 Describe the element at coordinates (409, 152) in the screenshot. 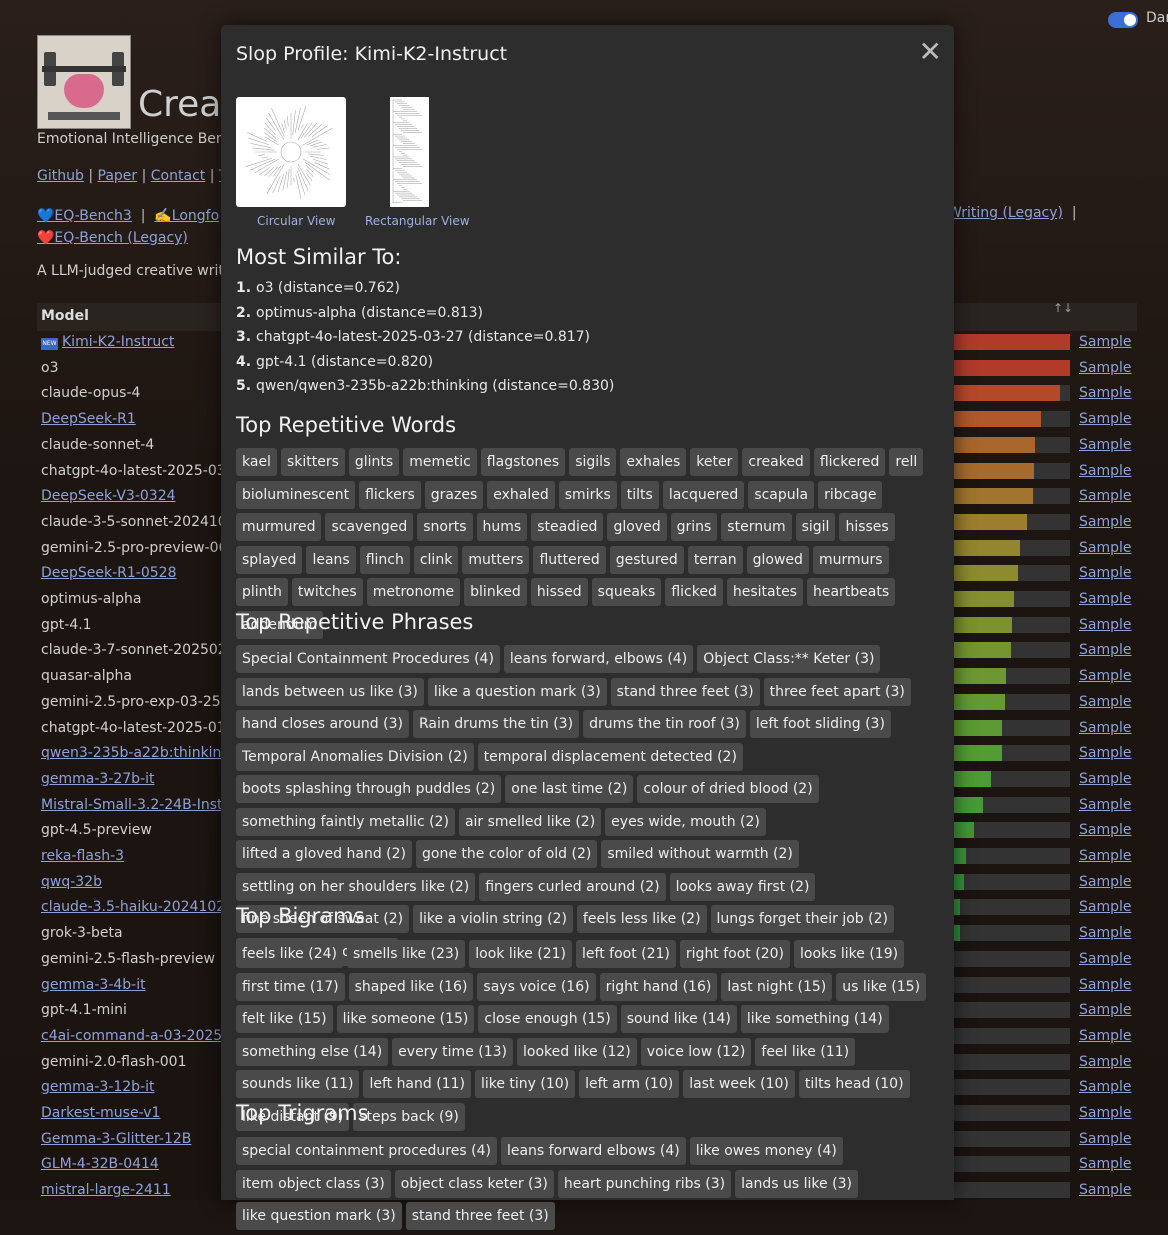

I see `rectangular-view-thumbnail` at that location.